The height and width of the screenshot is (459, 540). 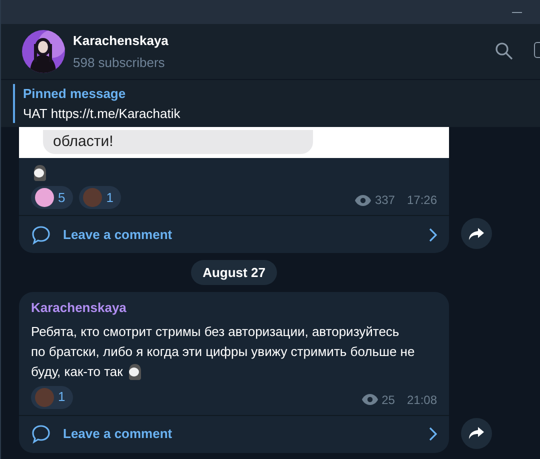 I want to click on message-time: 21:08, so click(x=421, y=400).